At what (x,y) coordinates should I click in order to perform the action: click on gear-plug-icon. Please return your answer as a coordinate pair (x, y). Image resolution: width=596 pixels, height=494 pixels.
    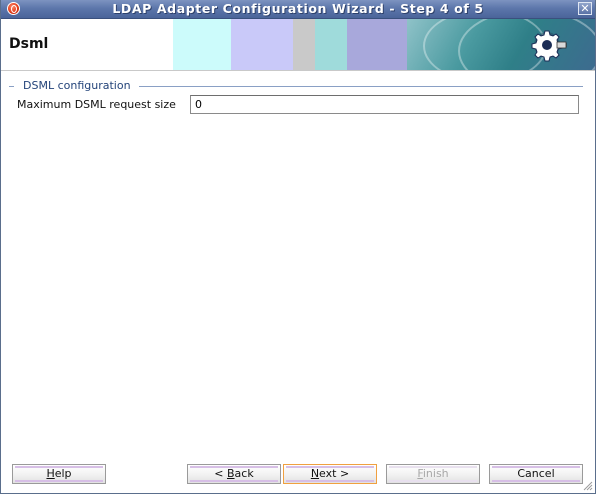
    Looking at the image, I should click on (549, 46).